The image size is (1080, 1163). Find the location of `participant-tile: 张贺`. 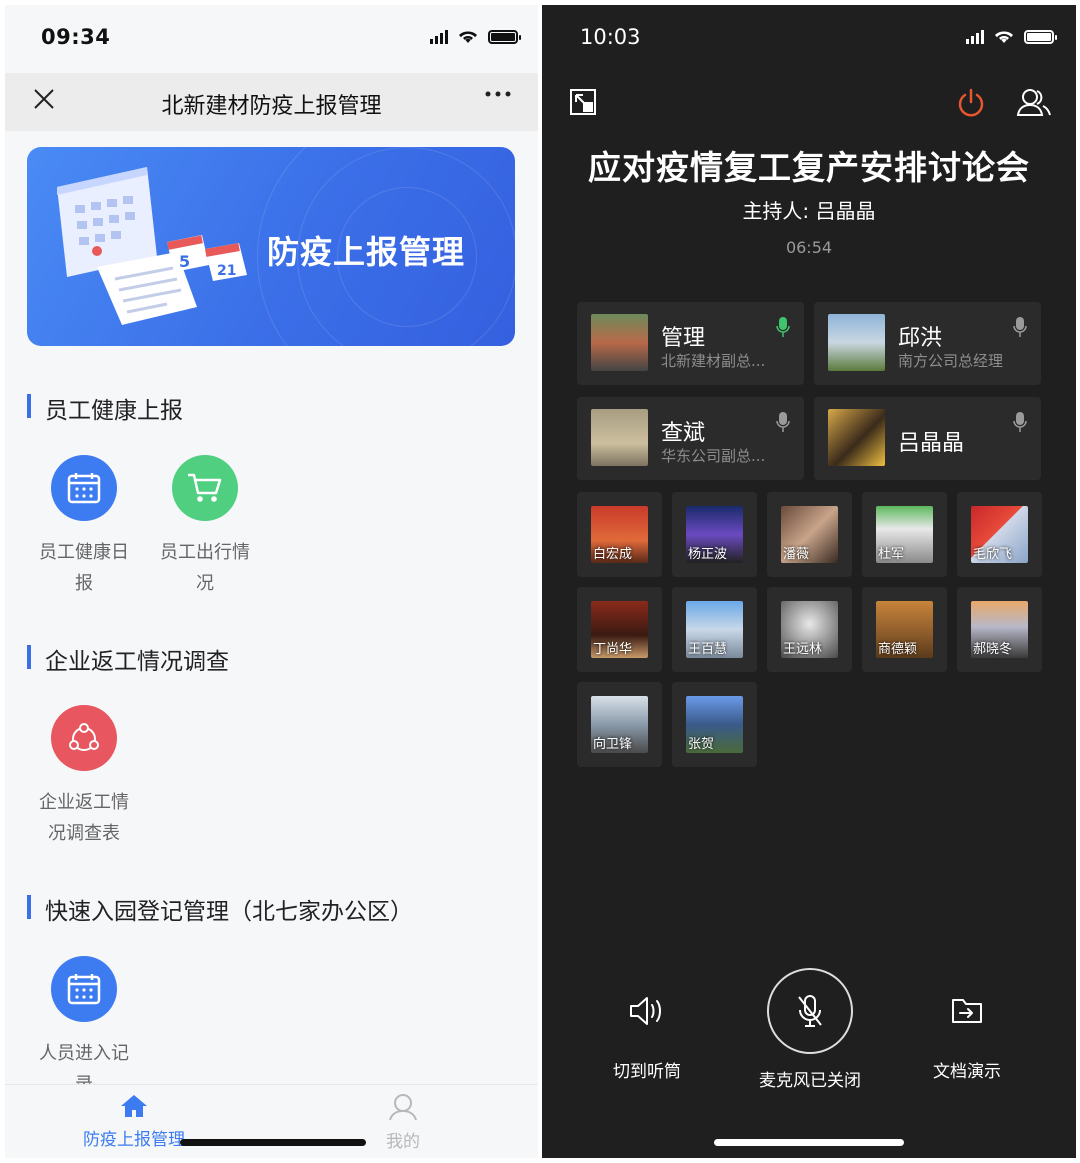

participant-tile: 张贺 is located at coordinates (714, 724).